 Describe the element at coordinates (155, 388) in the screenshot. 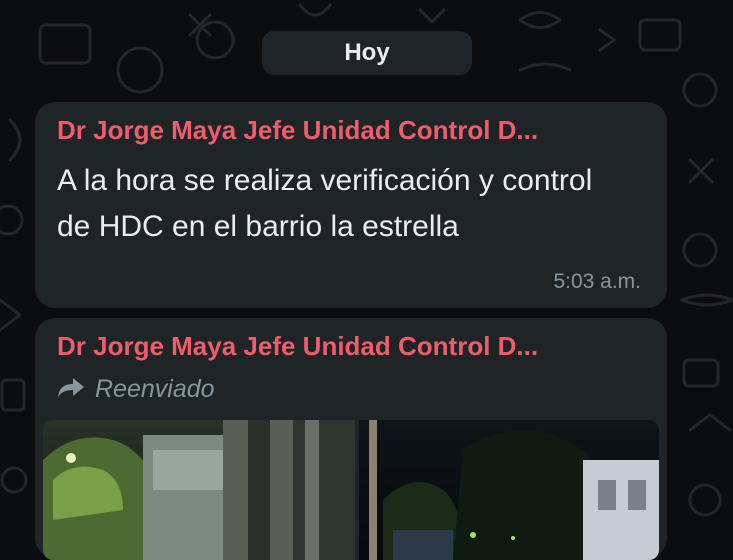

I see `forwarded-label: Reenviado` at that location.